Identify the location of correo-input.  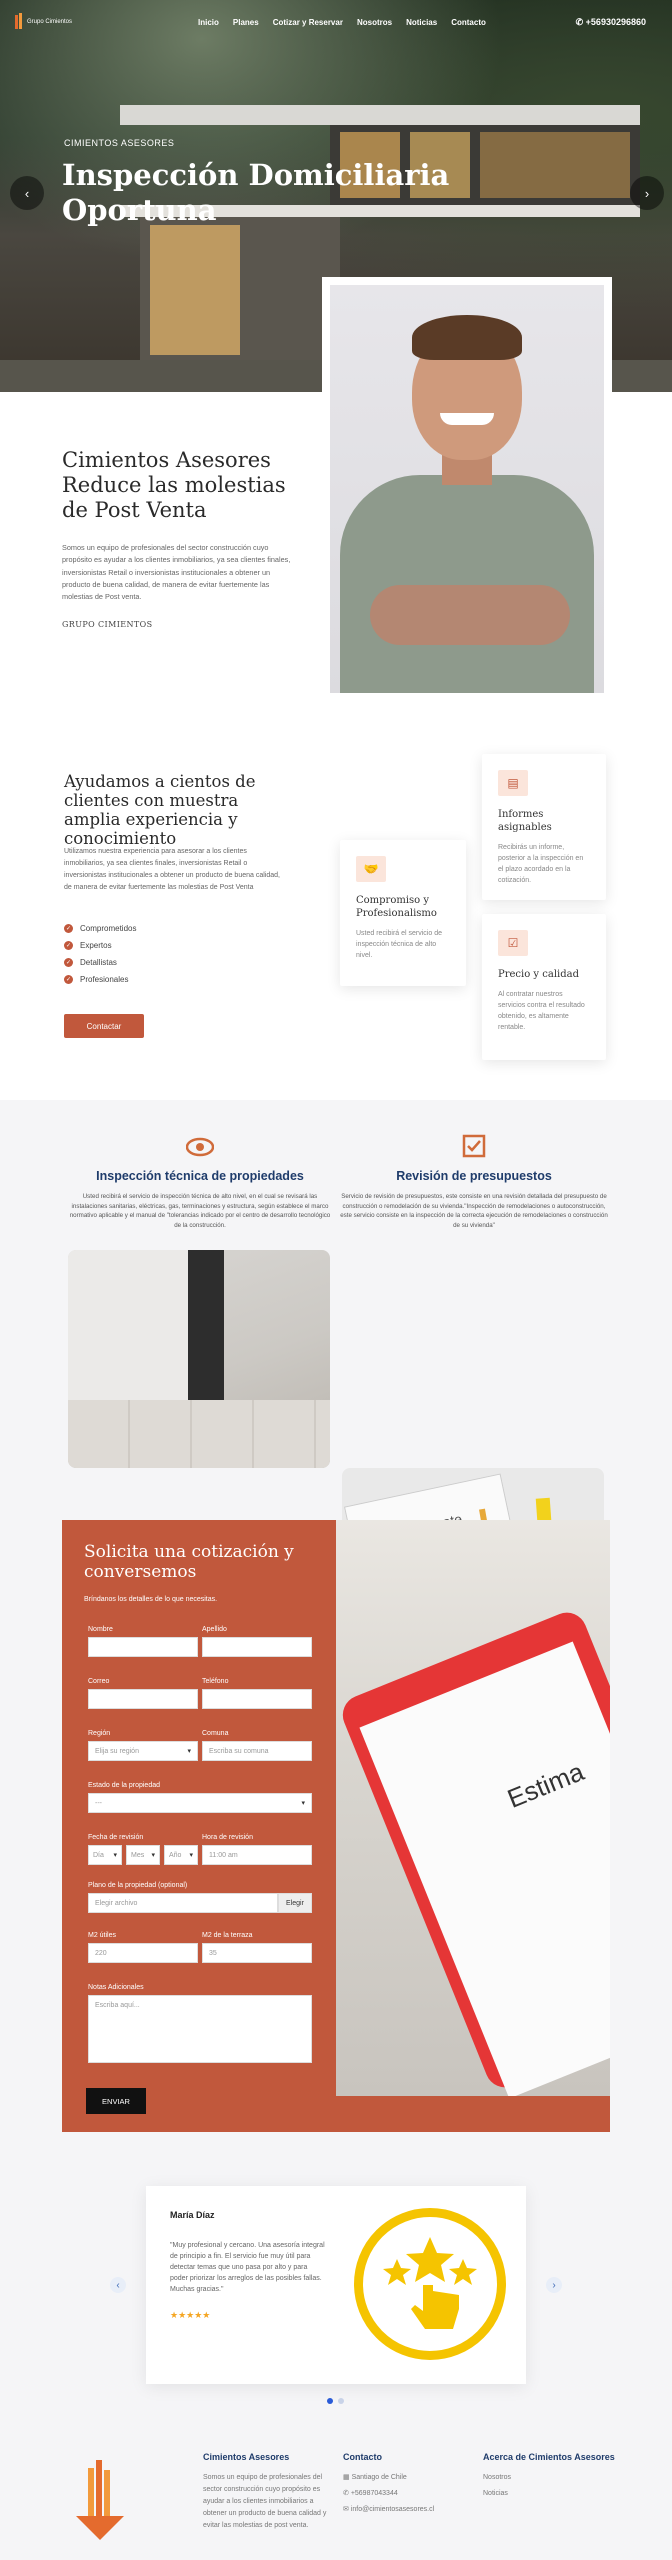
(143, 1699).